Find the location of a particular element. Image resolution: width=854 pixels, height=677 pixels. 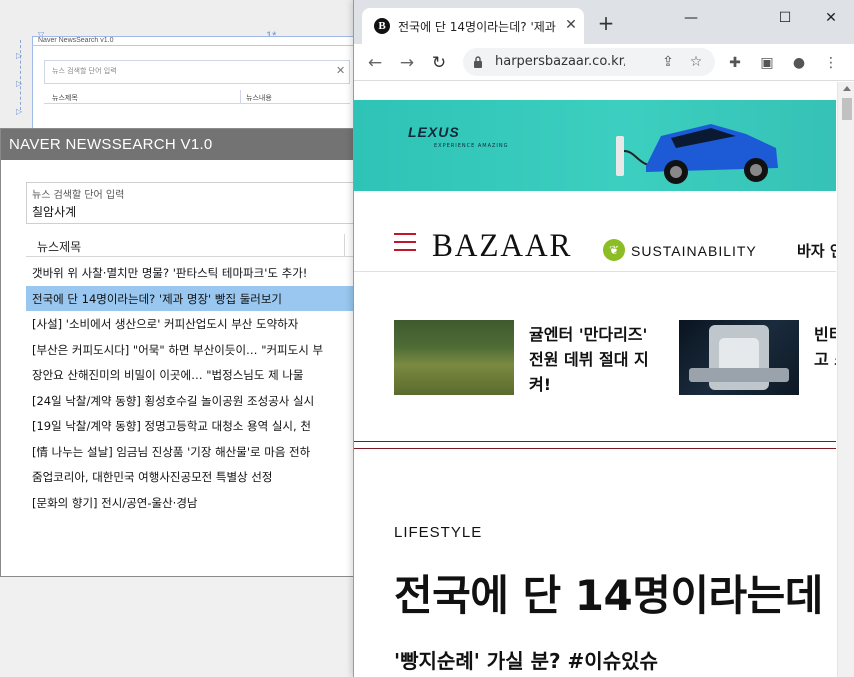

news-list-header: 뉴스제목 is located at coordinates (196, 244).